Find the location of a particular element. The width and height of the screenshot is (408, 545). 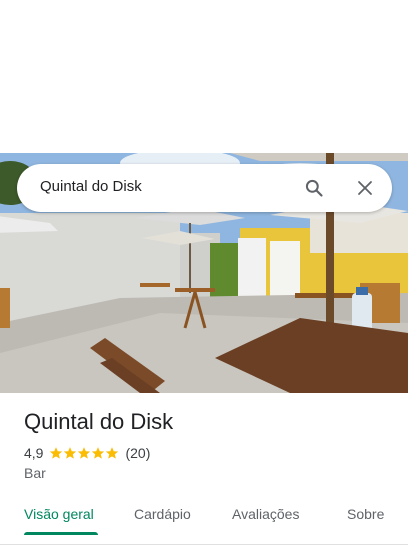

star-rating is located at coordinates (84, 453).